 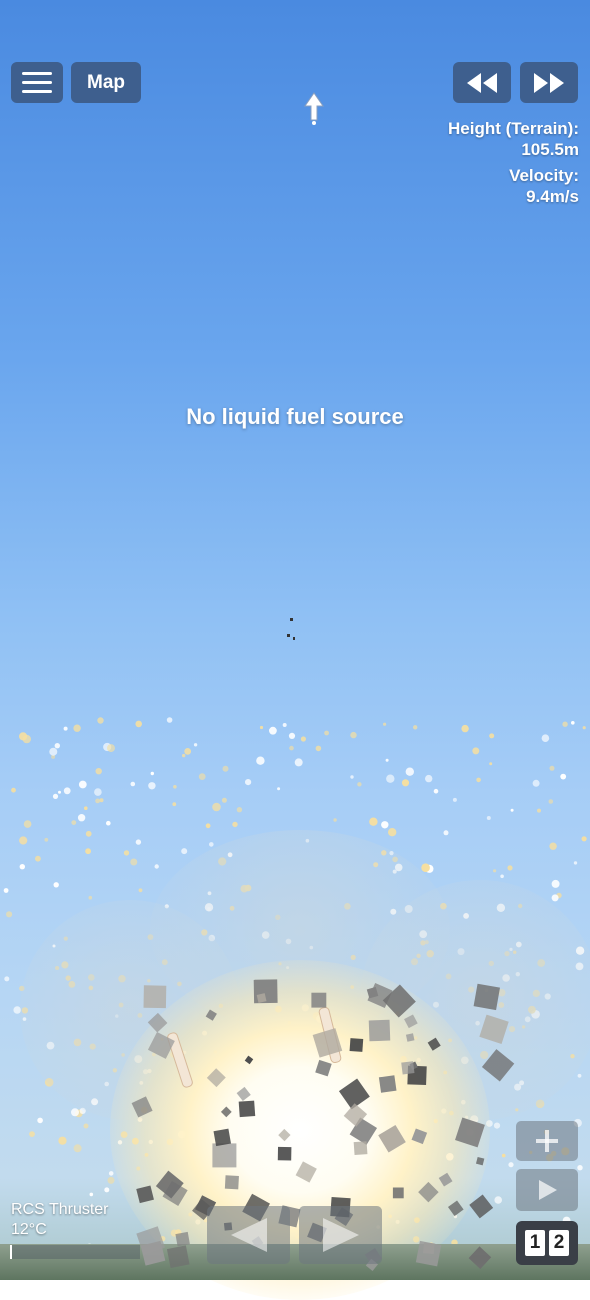 I want to click on rotate-left-button, so click(x=248, y=1235).